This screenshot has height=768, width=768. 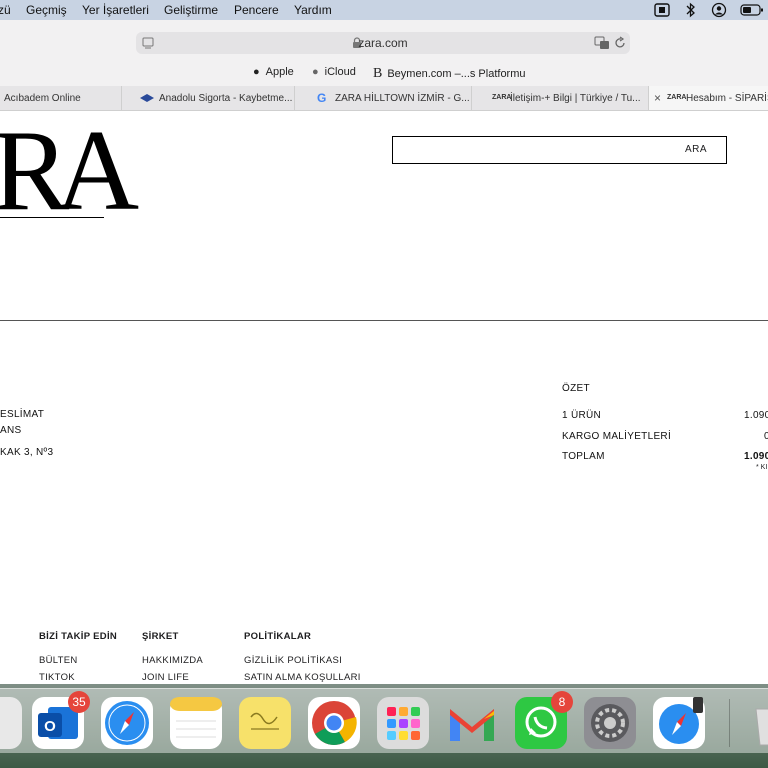 I want to click on settings-edge-icon, so click(x=11, y=723).